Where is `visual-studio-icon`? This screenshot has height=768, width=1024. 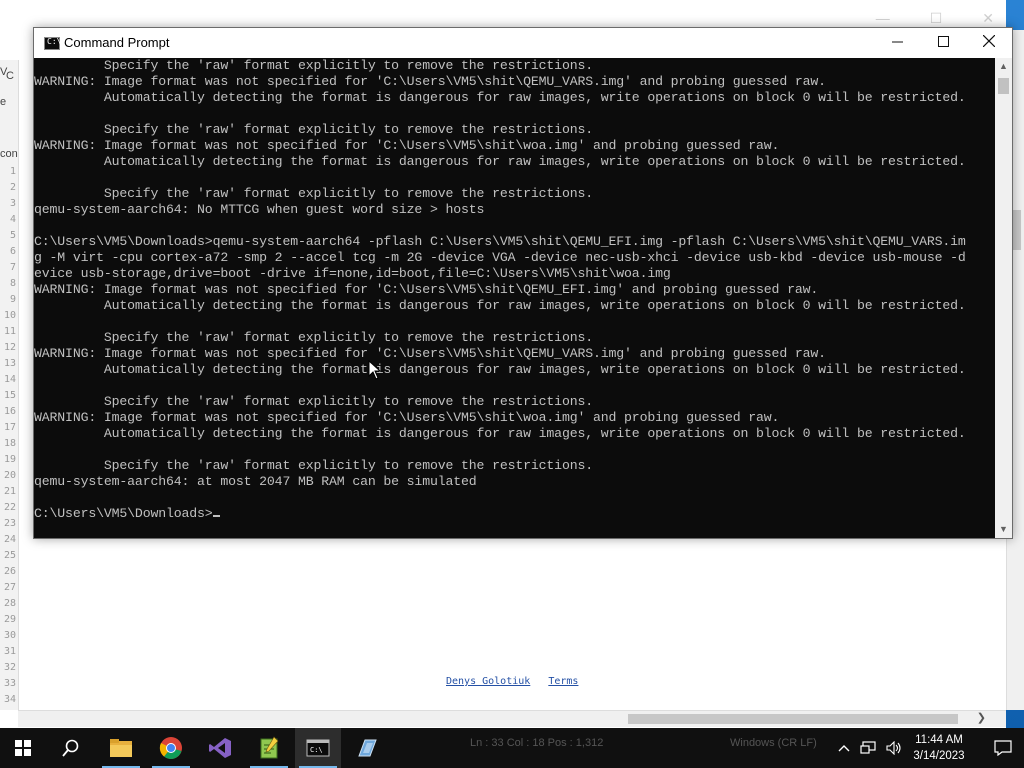 visual-studio-icon is located at coordinates (220, 748).